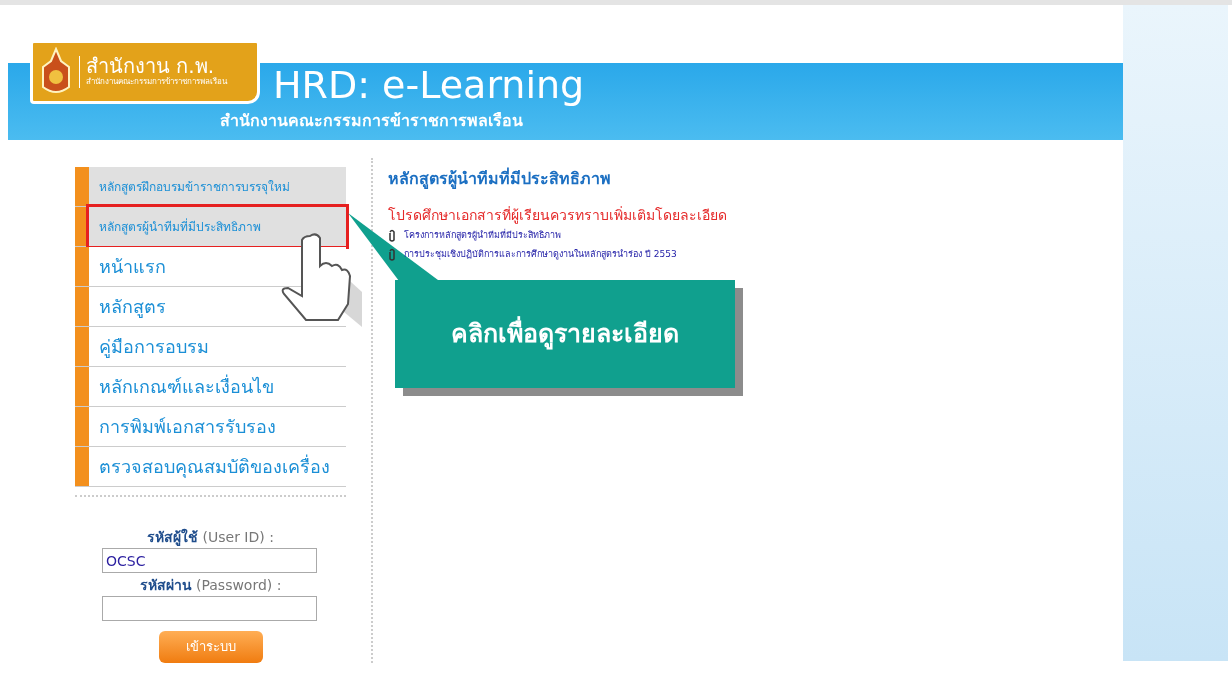 This screenshot has width=1232, height=687. What do you see at coordinates (210, 585) in the screenshot?
I see `password-label: รหัสผ่าน (Password) :` at bounding box center [210, 585].